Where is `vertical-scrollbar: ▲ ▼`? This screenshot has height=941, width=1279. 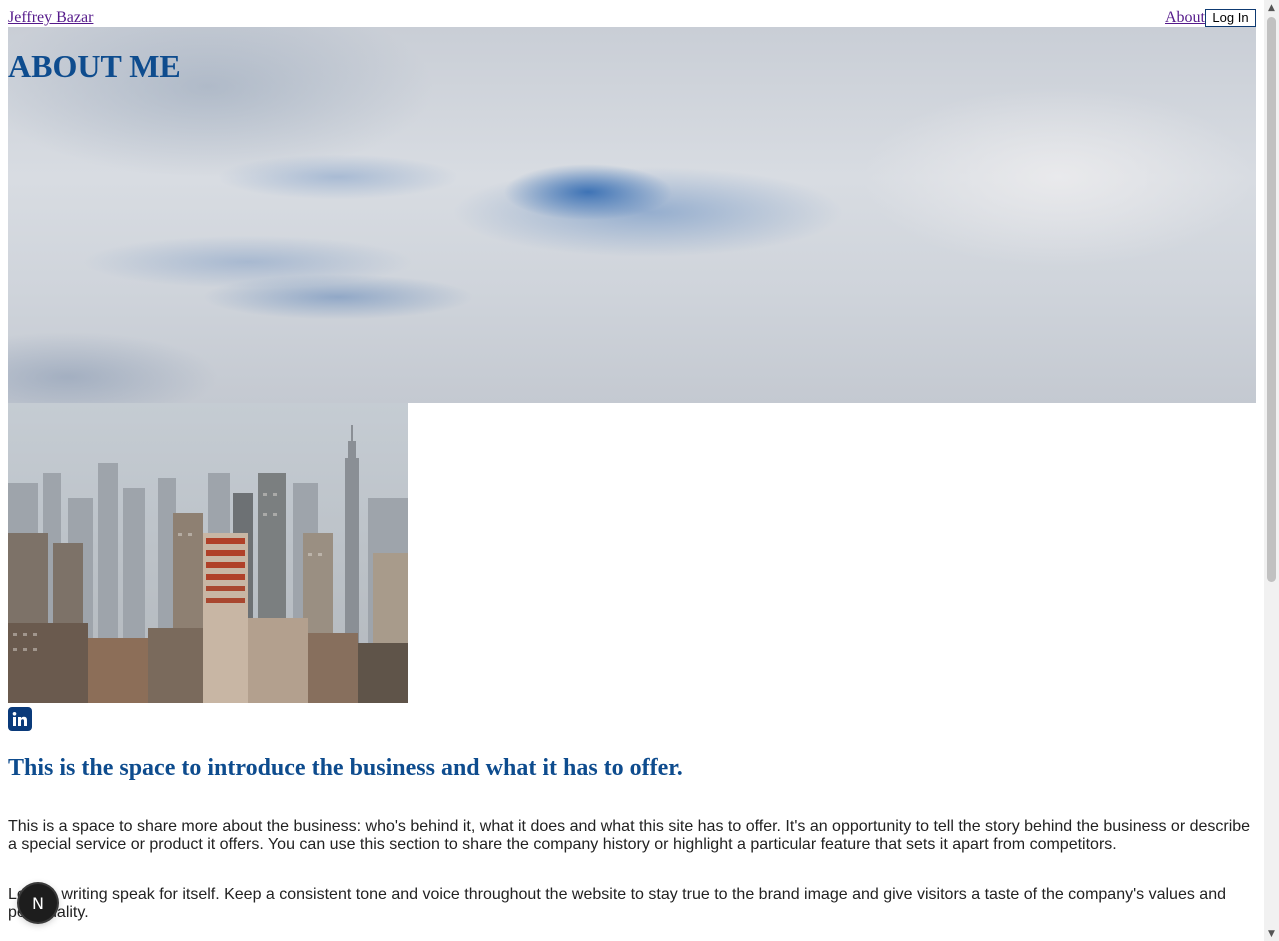 vertical-scrollbar: ▲ ▼ is located at coordinates (1271, 470).